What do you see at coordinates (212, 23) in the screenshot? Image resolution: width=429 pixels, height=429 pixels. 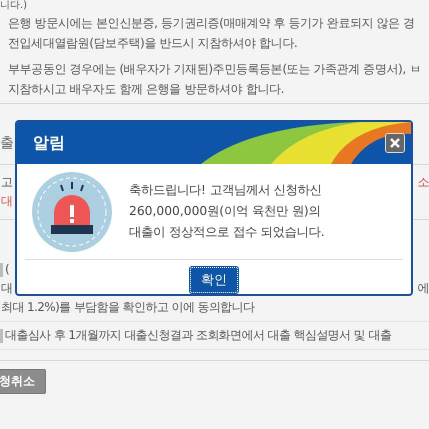 I see `notice-text: 은행 방문시에는 본인신분증, 등기권리증(매매계약 후 등기가 완료되지 않은 경` at bounding box center [212, 23].